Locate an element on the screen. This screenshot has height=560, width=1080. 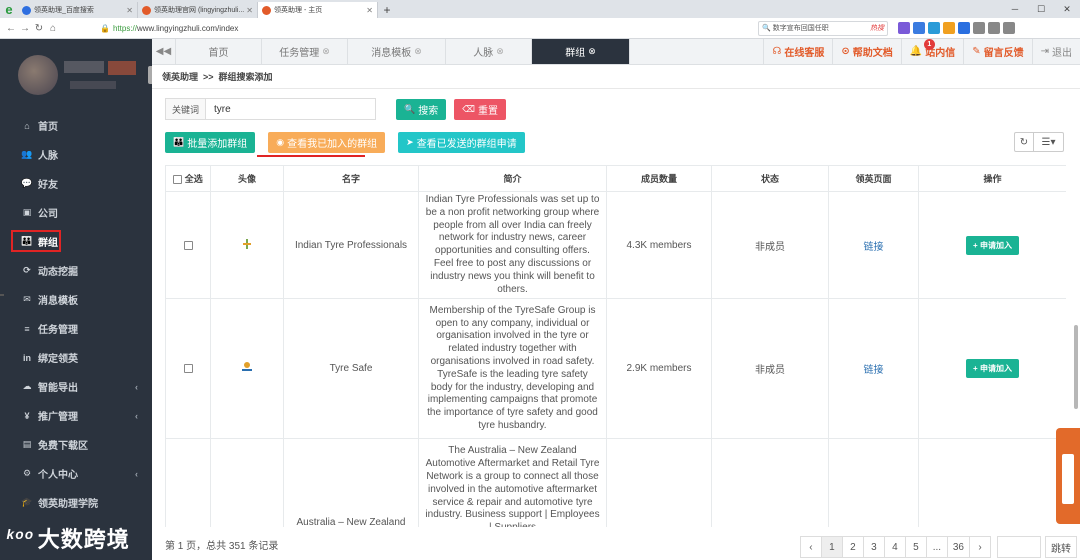
help-icon: ⊙ is located at coordinates (845, 51).